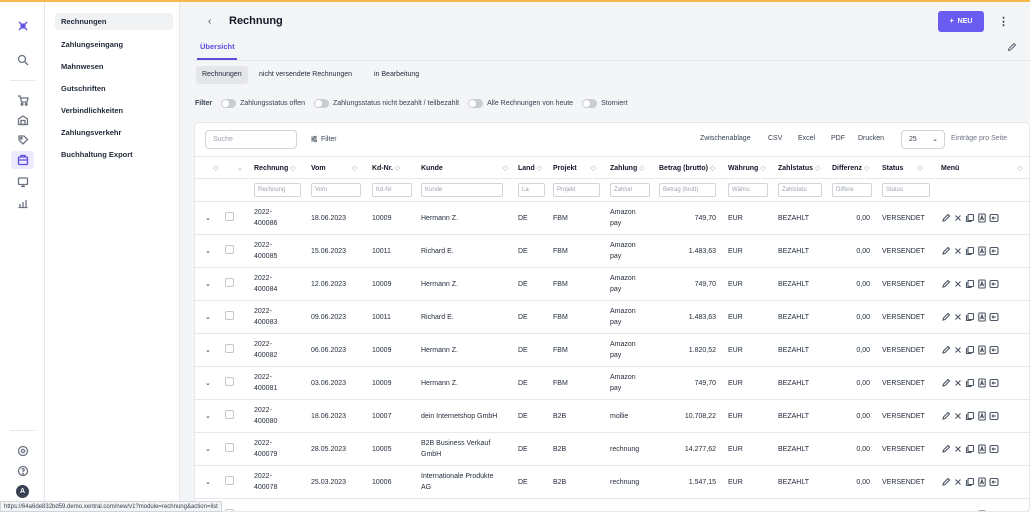 The image size is (1030, 512). What do you see at coordinates (208, 167) in the screenshot?
I see `col-header-expand: ◇` at bounding box center [208, 167].